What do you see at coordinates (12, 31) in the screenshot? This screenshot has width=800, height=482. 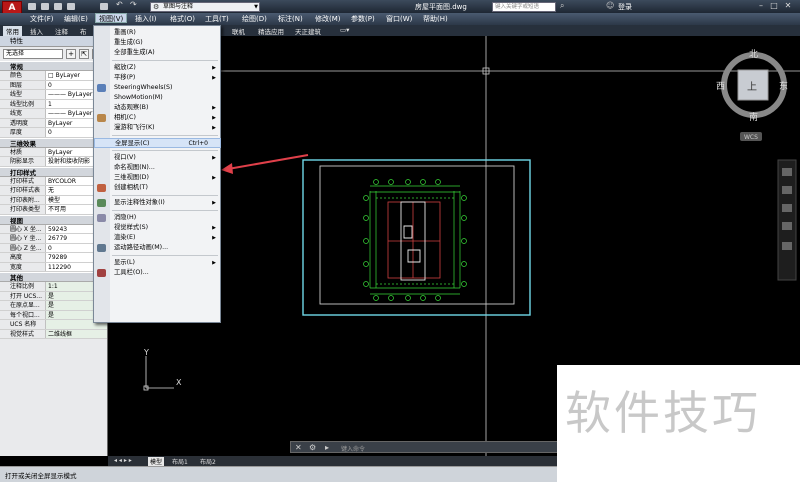 I see `tab-home: 常用` at bounding box center [12, 31].